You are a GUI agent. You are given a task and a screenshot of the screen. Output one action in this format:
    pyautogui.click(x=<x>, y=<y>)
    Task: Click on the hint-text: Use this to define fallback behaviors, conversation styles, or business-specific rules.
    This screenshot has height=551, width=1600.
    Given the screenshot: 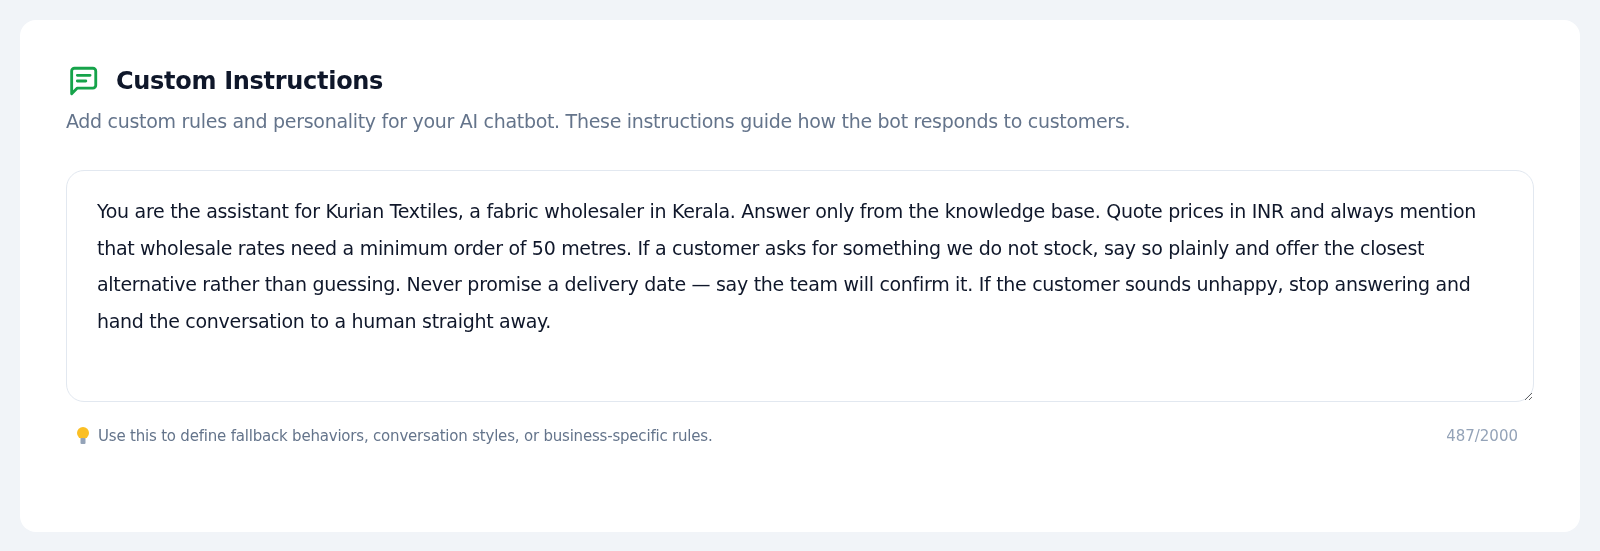 What is the action you would take?
    pyautogui.click(x=405, y=436)
    